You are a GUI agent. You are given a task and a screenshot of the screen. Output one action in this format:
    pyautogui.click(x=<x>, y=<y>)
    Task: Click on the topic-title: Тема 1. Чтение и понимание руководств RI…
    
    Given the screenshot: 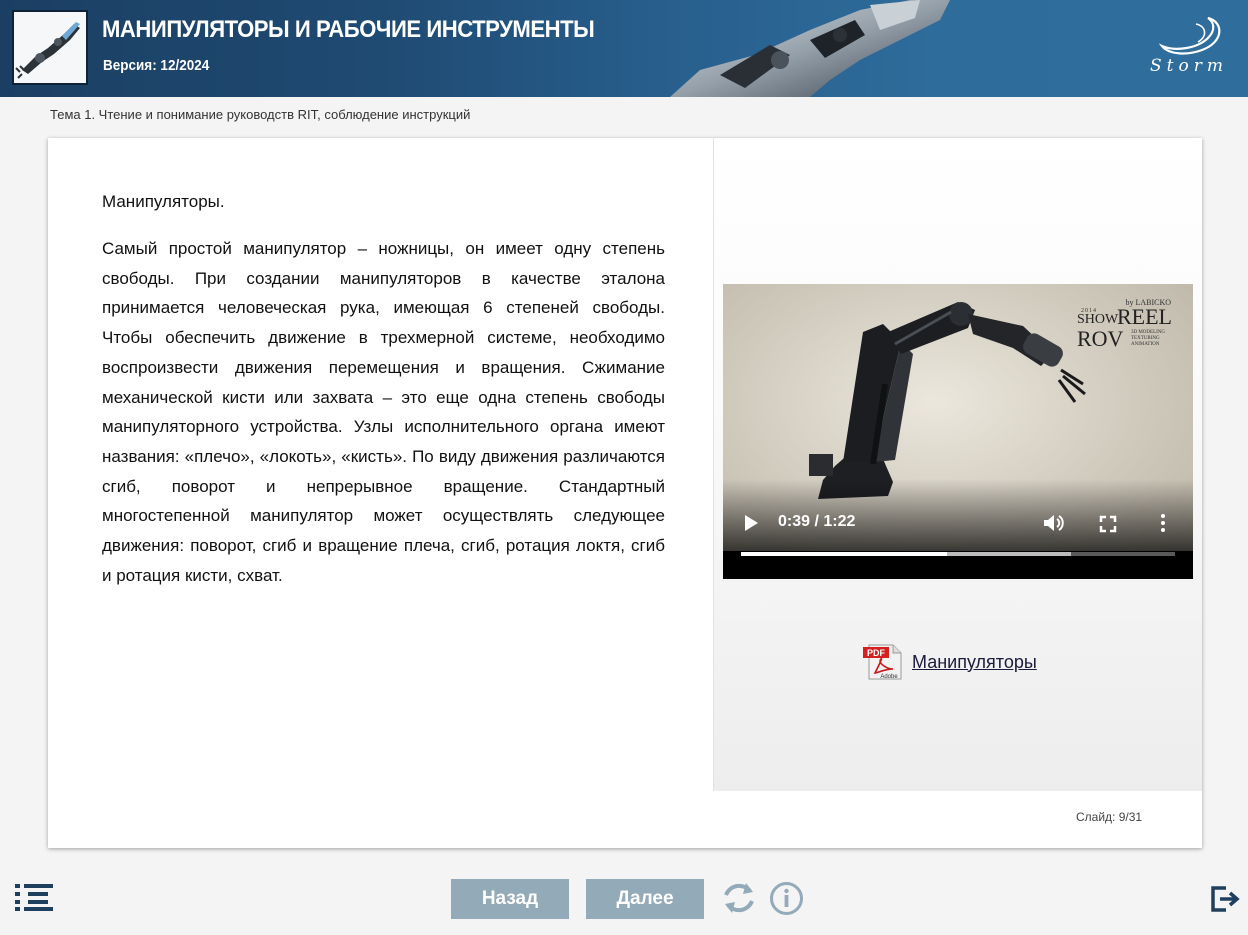 What is the action you would take?
    pyautogui.click(x=260, y=114)
    